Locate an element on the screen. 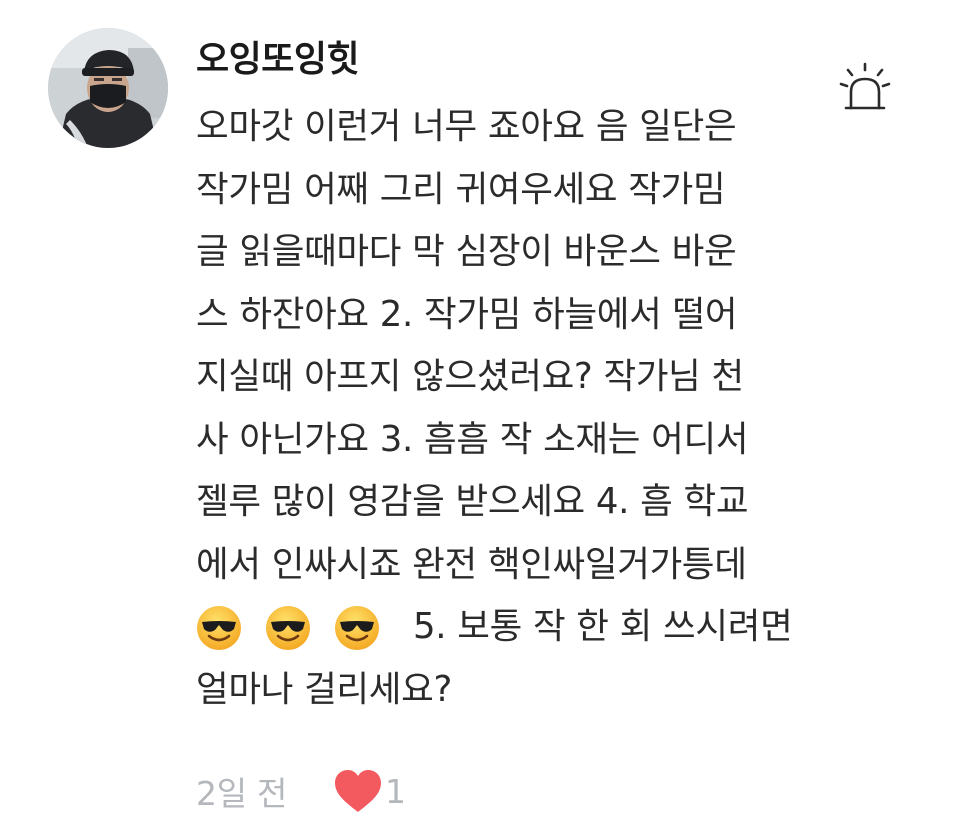 This screenshot has width=960, height=839. like-count: 1 is located at coordinates (396, 791).